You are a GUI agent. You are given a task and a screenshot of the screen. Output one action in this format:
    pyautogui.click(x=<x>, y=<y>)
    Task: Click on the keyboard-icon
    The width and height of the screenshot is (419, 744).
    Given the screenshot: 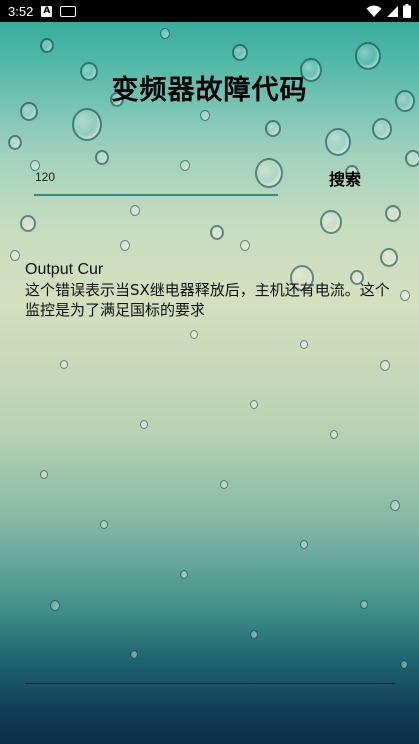 What is the action you would take?
    pyautogui.click(x=68, y=11)
    